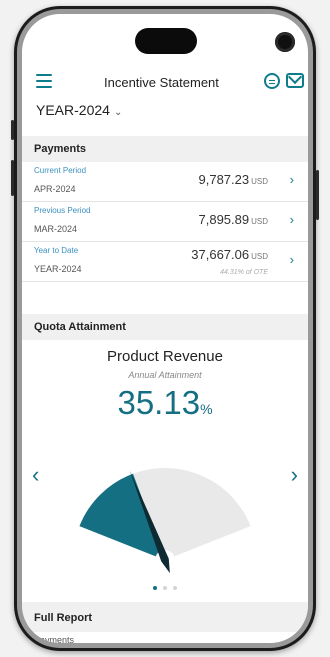 This screenshot has width=330, height=657. I want to click on attainment-value: 35.13%, so click(165, 403).